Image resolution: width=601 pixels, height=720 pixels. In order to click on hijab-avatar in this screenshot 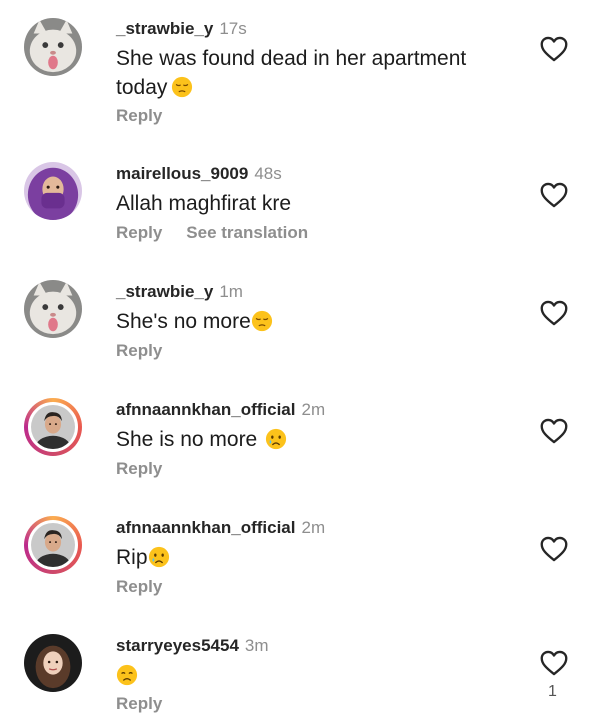, I will do `click(53, 191)`.